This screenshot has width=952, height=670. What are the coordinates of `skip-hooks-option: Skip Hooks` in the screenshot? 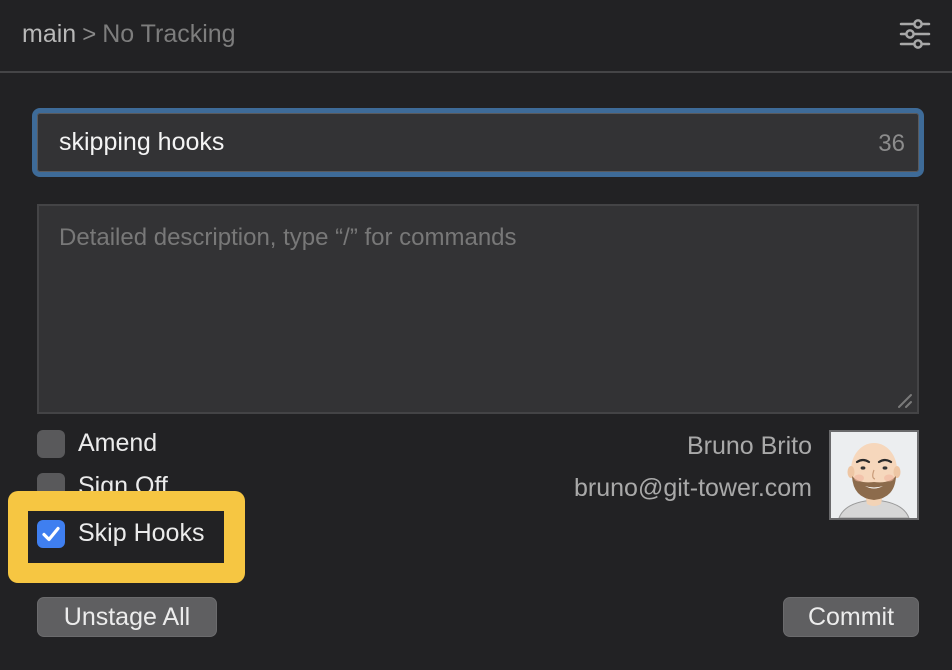 It's located at (120, 533).